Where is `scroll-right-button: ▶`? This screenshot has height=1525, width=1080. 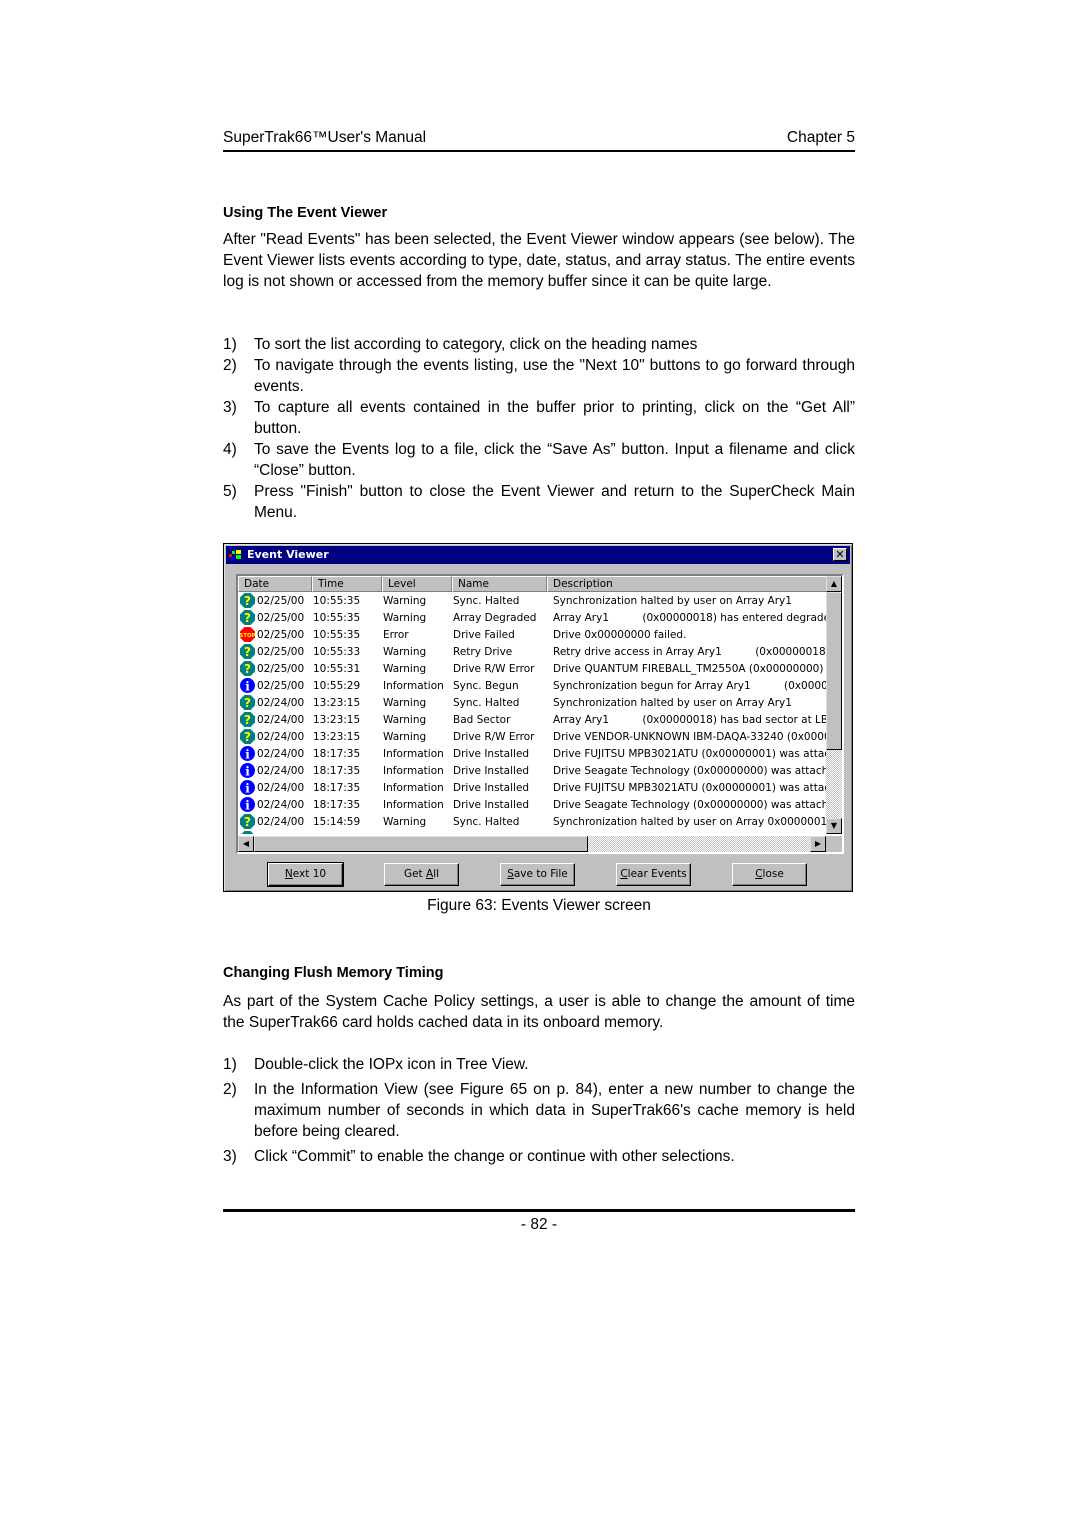 scroll-right-button: ▶ is located at coordinates (818, 844).